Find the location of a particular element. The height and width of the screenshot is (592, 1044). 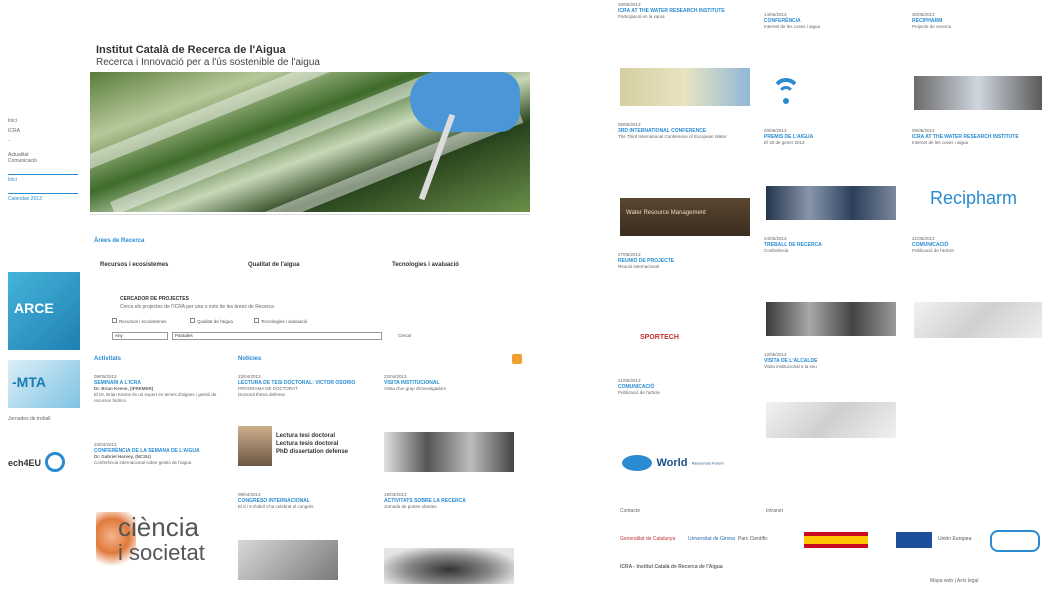

ciencia-societat-logo: ciència i societat is located at coordinates (166, 544).